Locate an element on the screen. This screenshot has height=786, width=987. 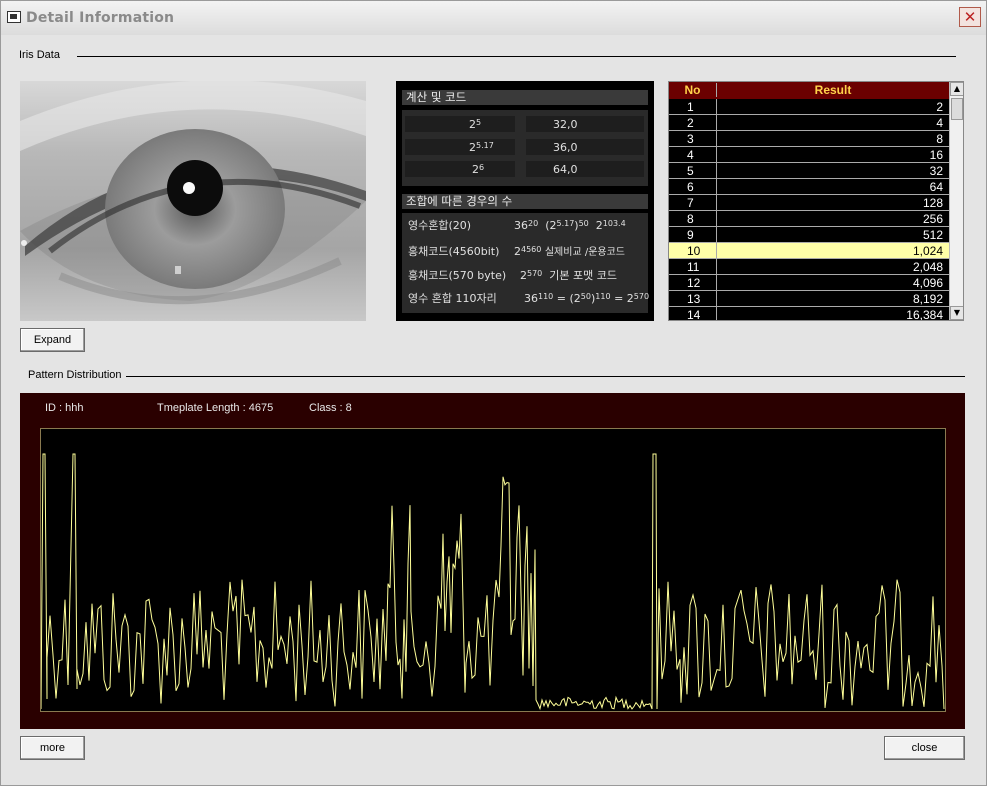
calc-row-1-value: 32,0 is located at coordinates (565, 124).